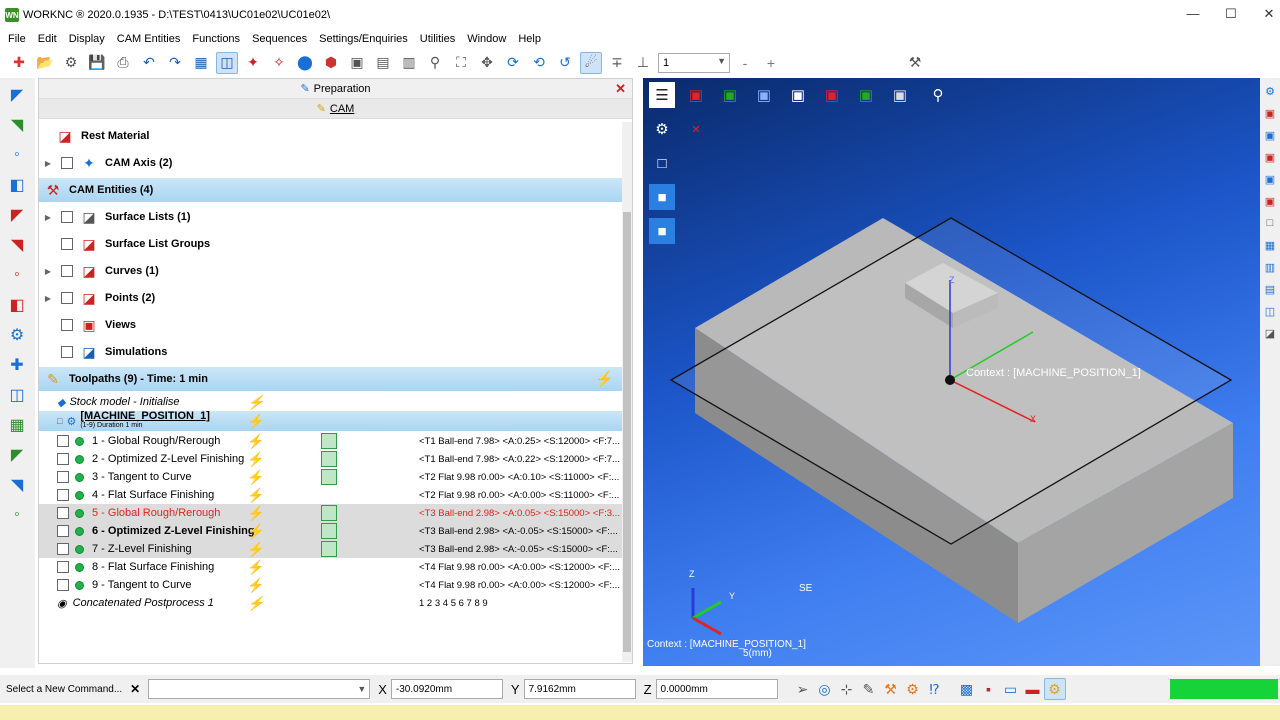  What do you see at coordinates (1270, 135) in the screenshot?
I see `right-tool-icon-3: ▣` at bounding box center [1270, 135].